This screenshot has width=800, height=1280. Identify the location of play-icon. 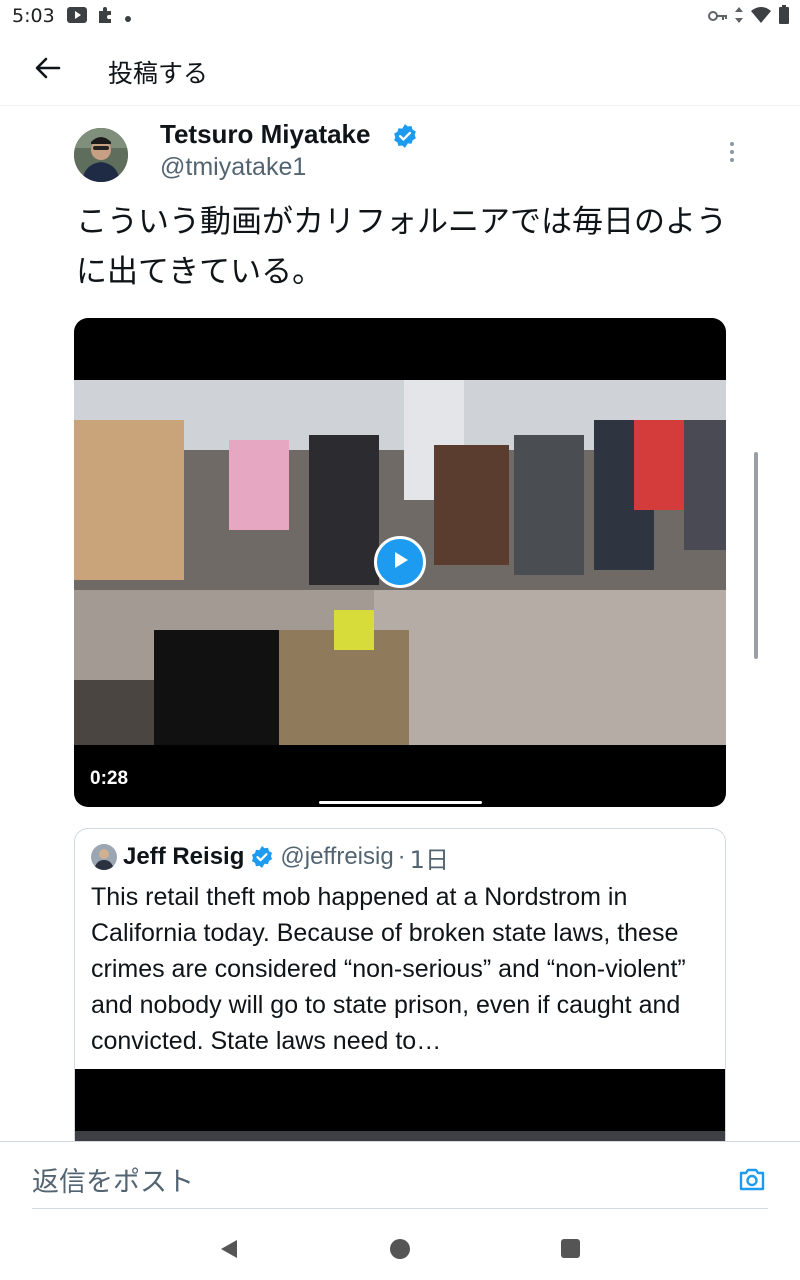
(400, 562).